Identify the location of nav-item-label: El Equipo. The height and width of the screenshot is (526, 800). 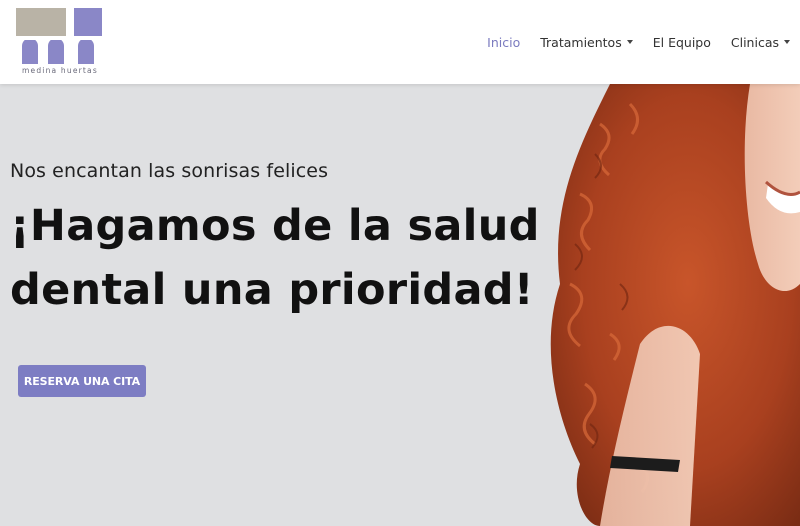
(681, 42).